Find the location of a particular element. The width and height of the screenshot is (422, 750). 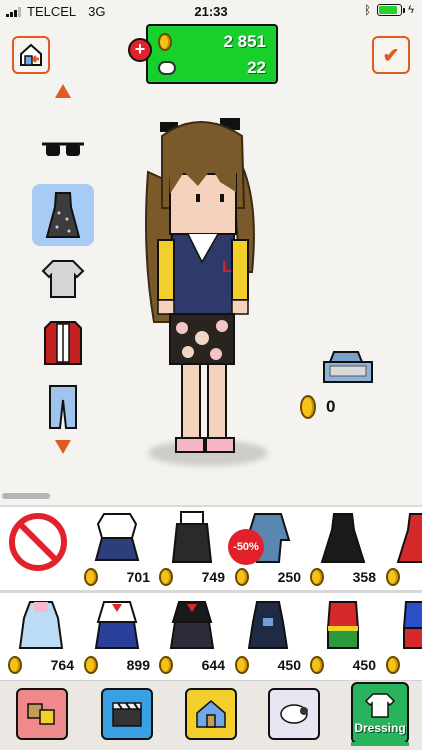

sheet-handle is located at coordinates (26, 496).